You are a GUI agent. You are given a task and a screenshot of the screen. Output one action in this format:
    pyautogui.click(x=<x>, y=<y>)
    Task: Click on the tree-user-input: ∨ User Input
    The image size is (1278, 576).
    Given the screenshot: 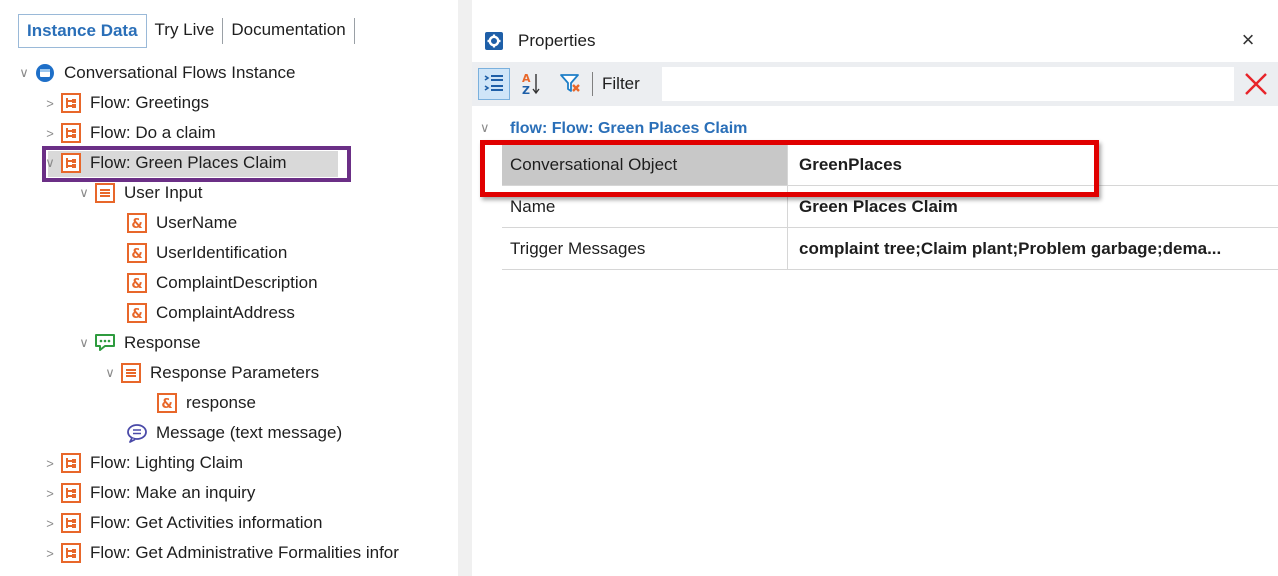 What is the action you would take?
    pyautogui.click(x=138, y=193)
    